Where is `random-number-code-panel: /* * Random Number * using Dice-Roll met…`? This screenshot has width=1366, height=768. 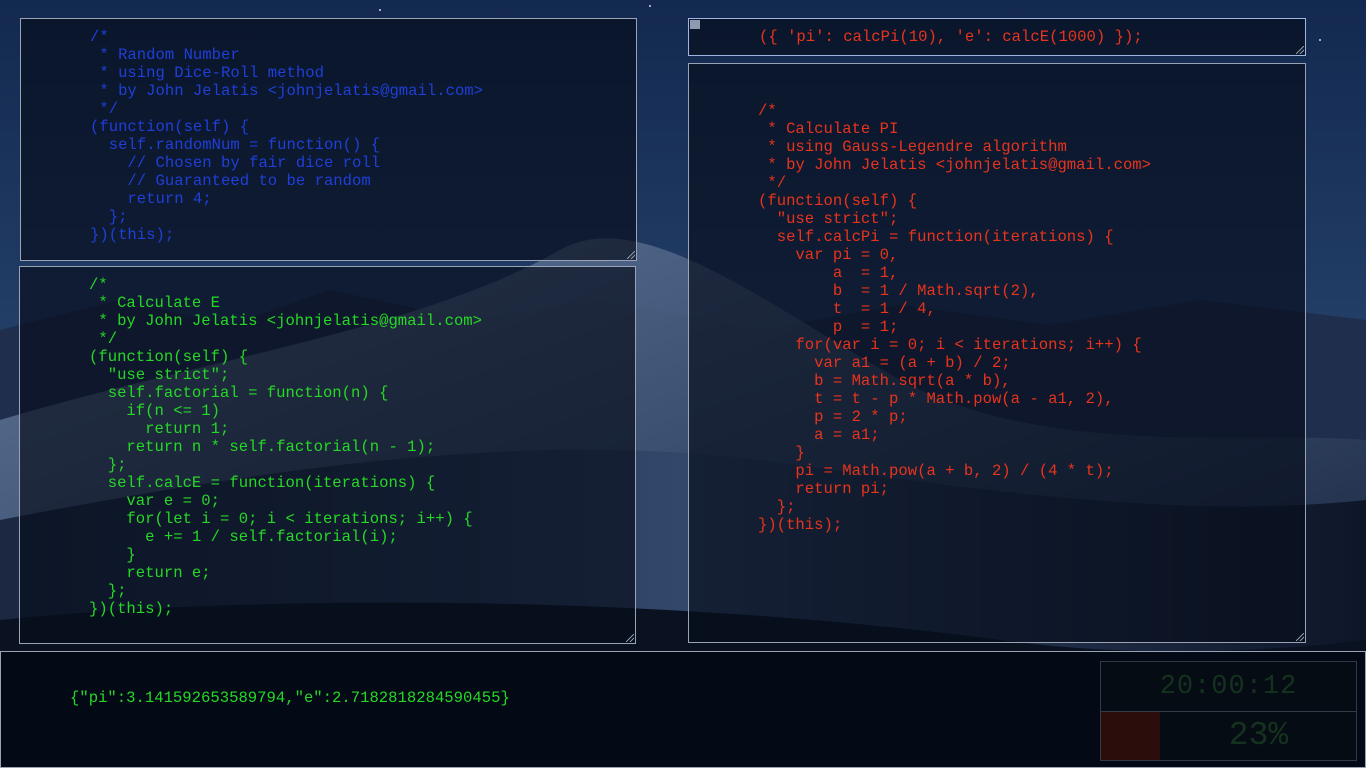 random-number-code-panel: /* * Random Number * using Dice-Roll met… is located at coordinates (328, 139).